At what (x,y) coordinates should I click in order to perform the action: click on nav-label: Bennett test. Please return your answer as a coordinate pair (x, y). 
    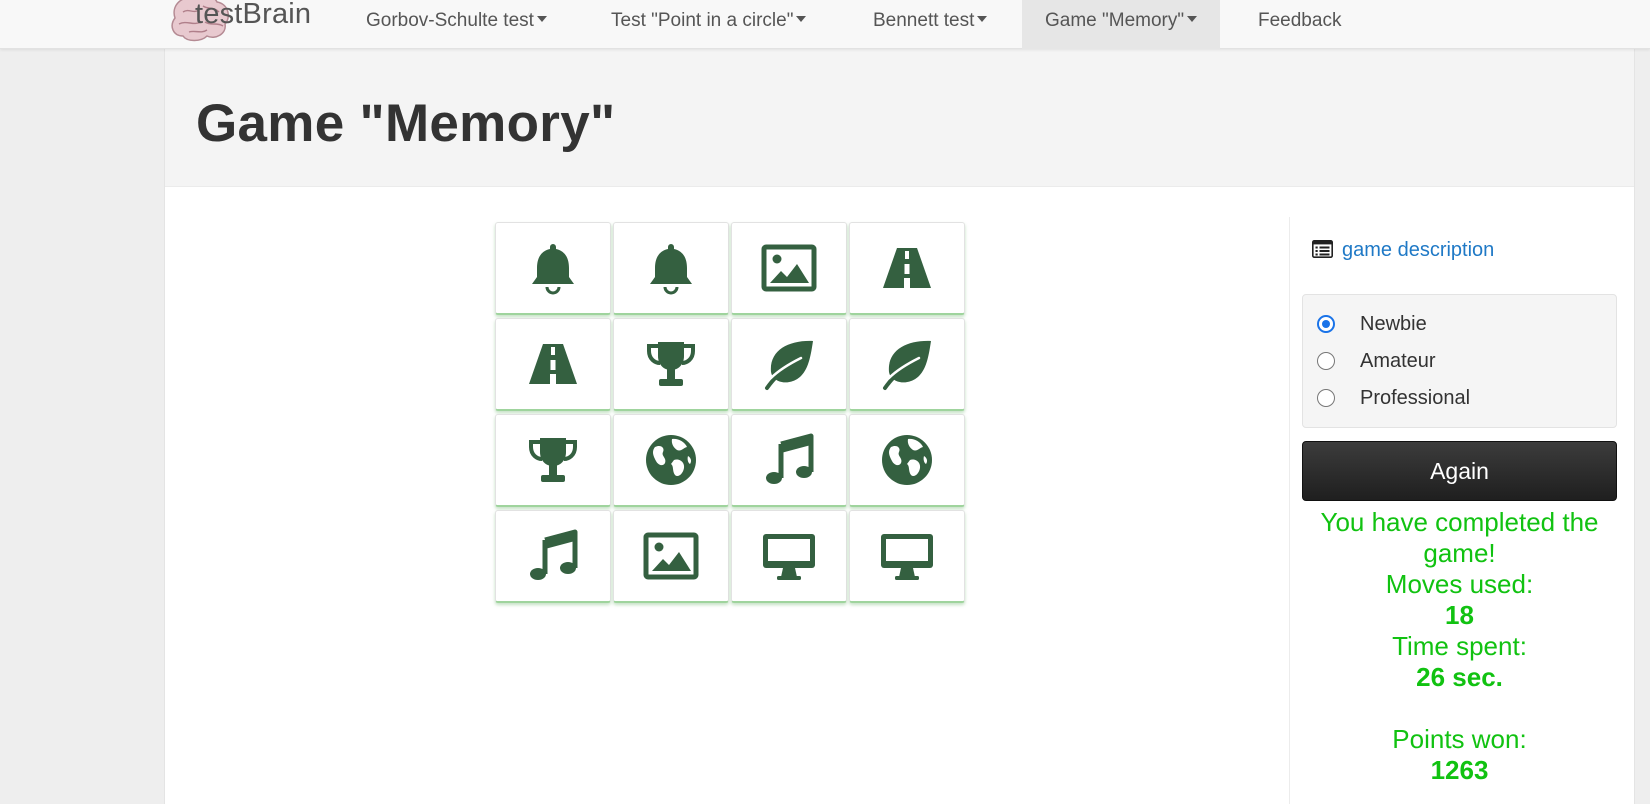
    Looking at the image, I should click on (924, 20).